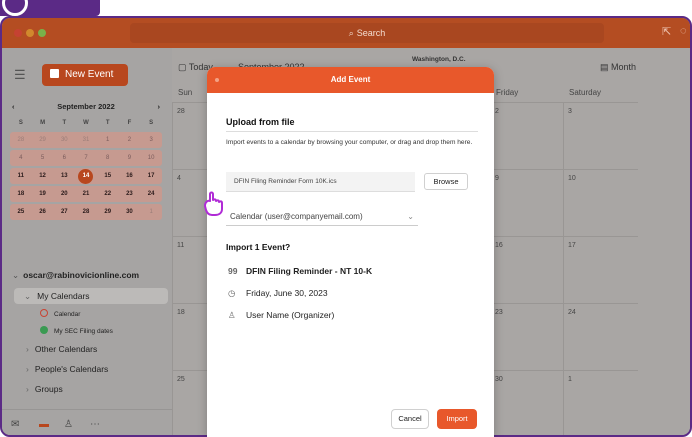 This screenshot has height=437, width=692. What do you see at coordinates (30, 33) in the screenshot?
I see `minimize-window-button` at bounding box center [30, 33].